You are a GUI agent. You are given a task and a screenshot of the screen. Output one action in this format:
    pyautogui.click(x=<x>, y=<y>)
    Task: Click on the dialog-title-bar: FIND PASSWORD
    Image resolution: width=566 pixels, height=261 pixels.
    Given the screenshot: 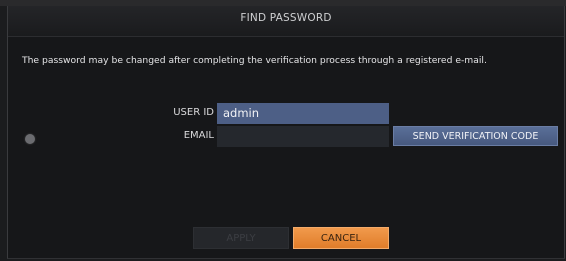 What is the action you would take?
    pyautogui.click(x=286, y=21)
    